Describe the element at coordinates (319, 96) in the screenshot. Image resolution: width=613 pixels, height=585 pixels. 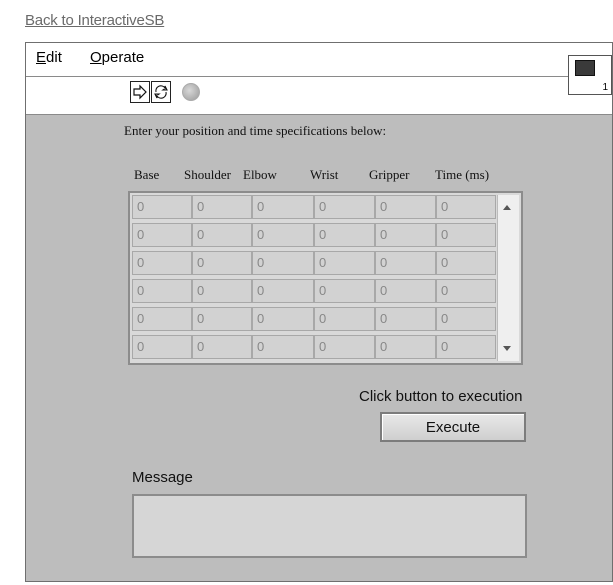
I see `toolbar` at that location.